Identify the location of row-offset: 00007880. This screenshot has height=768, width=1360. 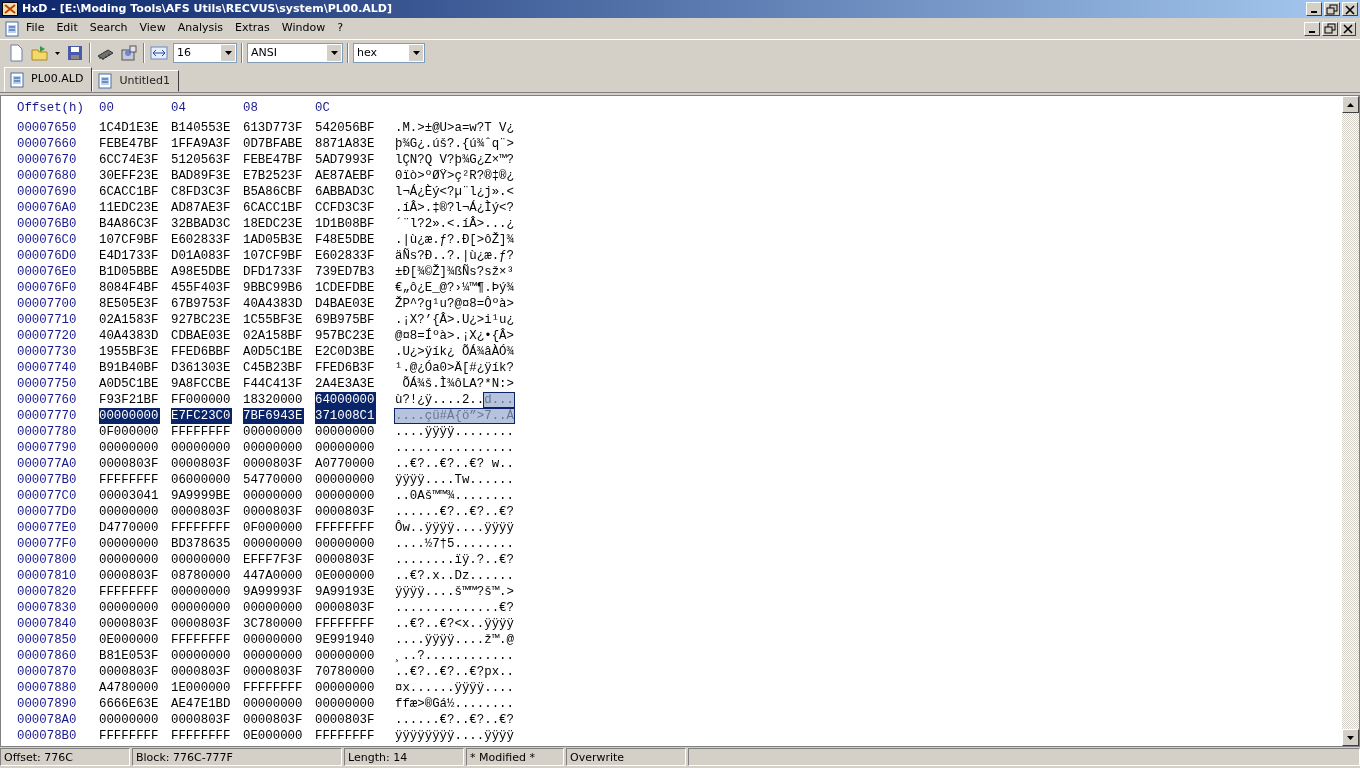
(47, 688).